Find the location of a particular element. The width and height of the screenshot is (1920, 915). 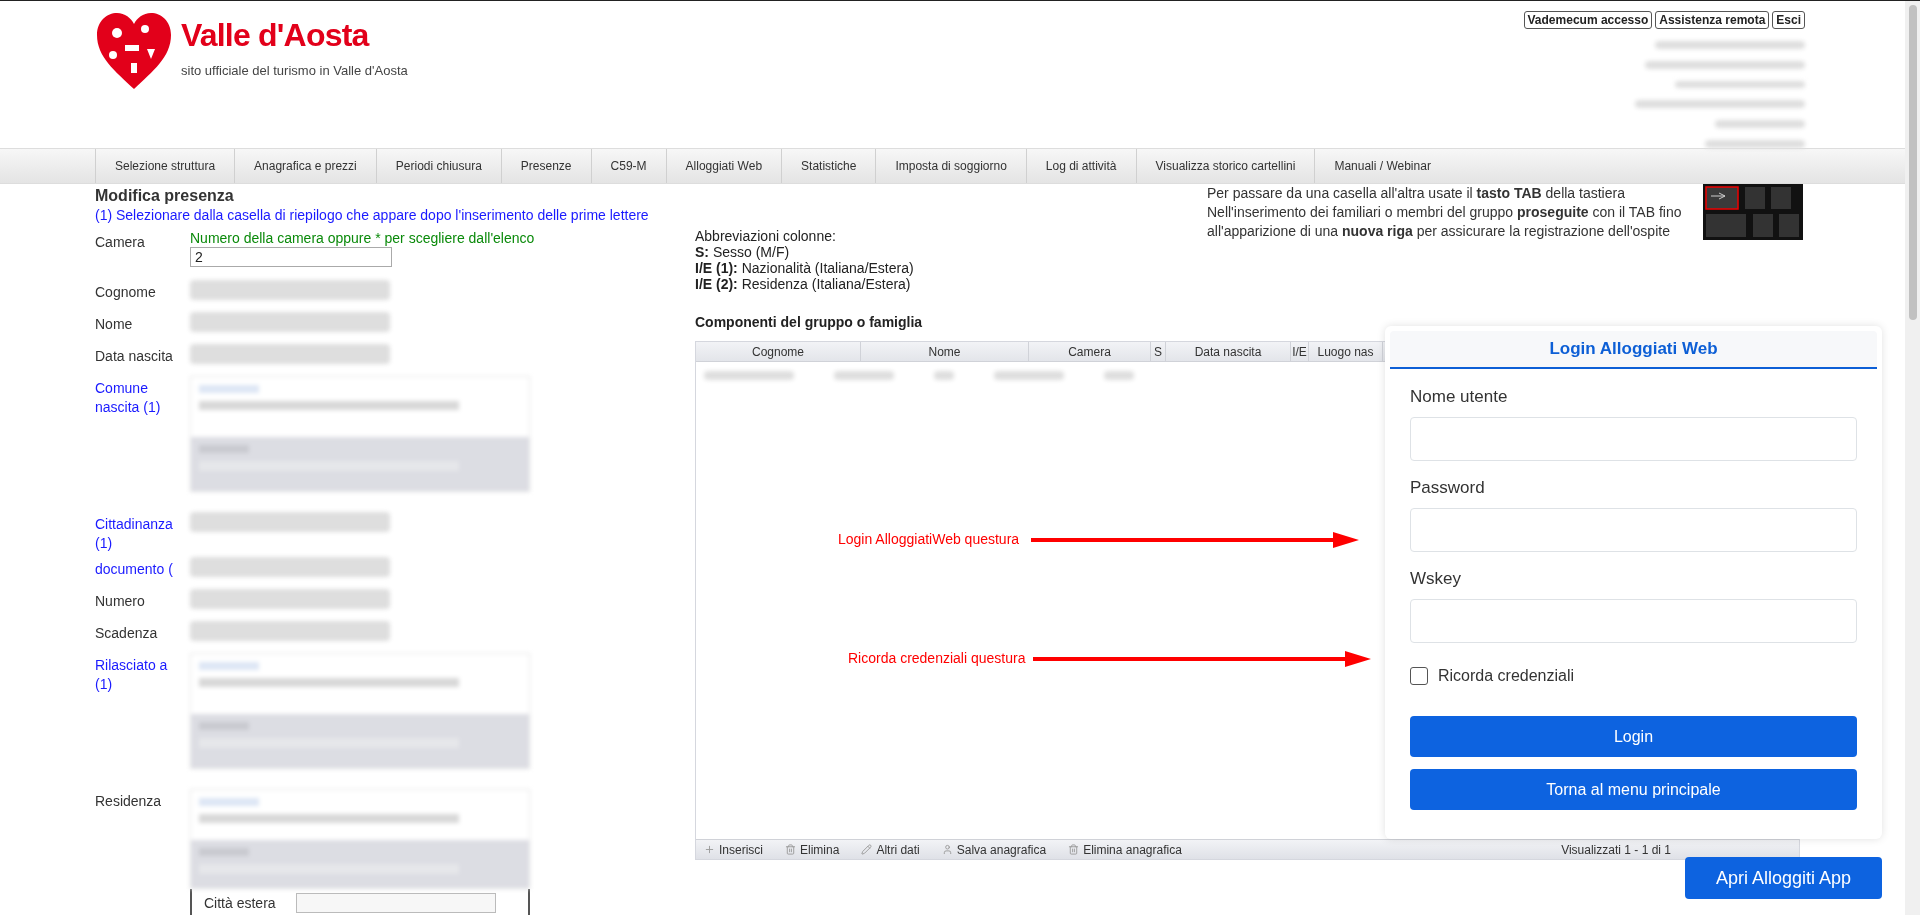

header-link-button: Vademecum accesso is located at coordinates (1588, 20).